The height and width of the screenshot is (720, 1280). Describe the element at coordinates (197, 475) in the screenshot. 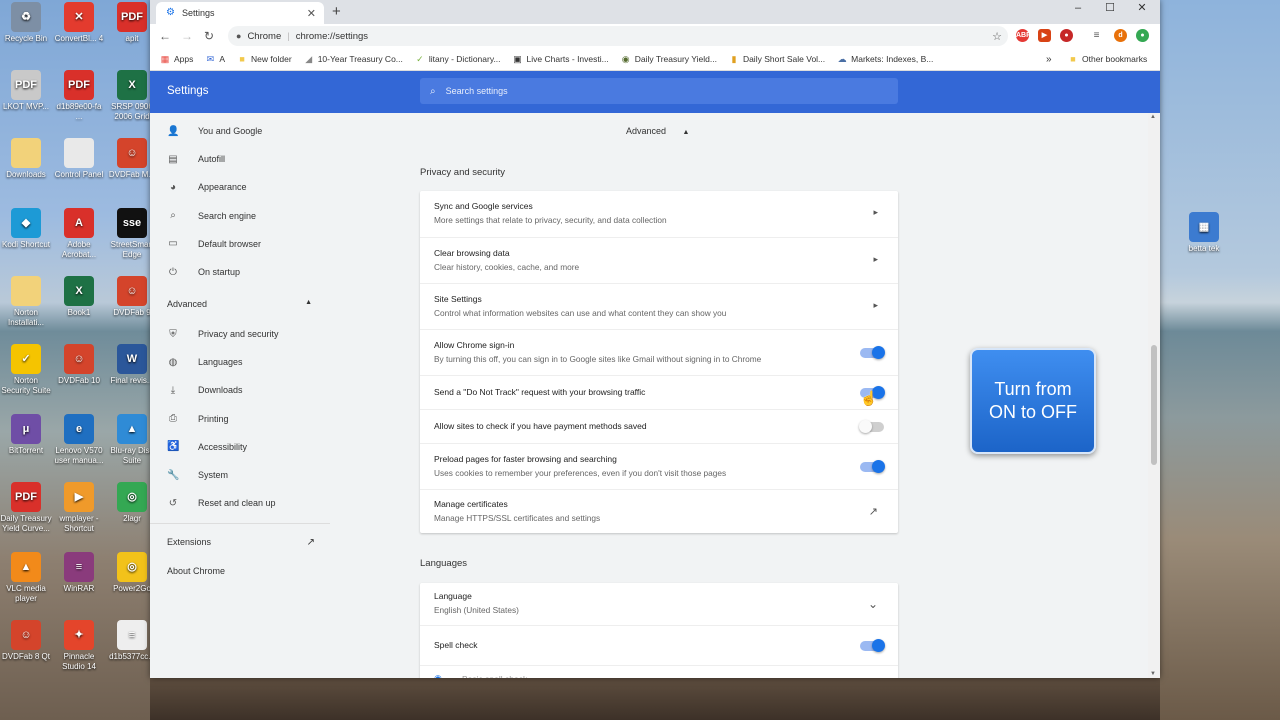

I see `sidebar-item: 🔧 System` at that location.